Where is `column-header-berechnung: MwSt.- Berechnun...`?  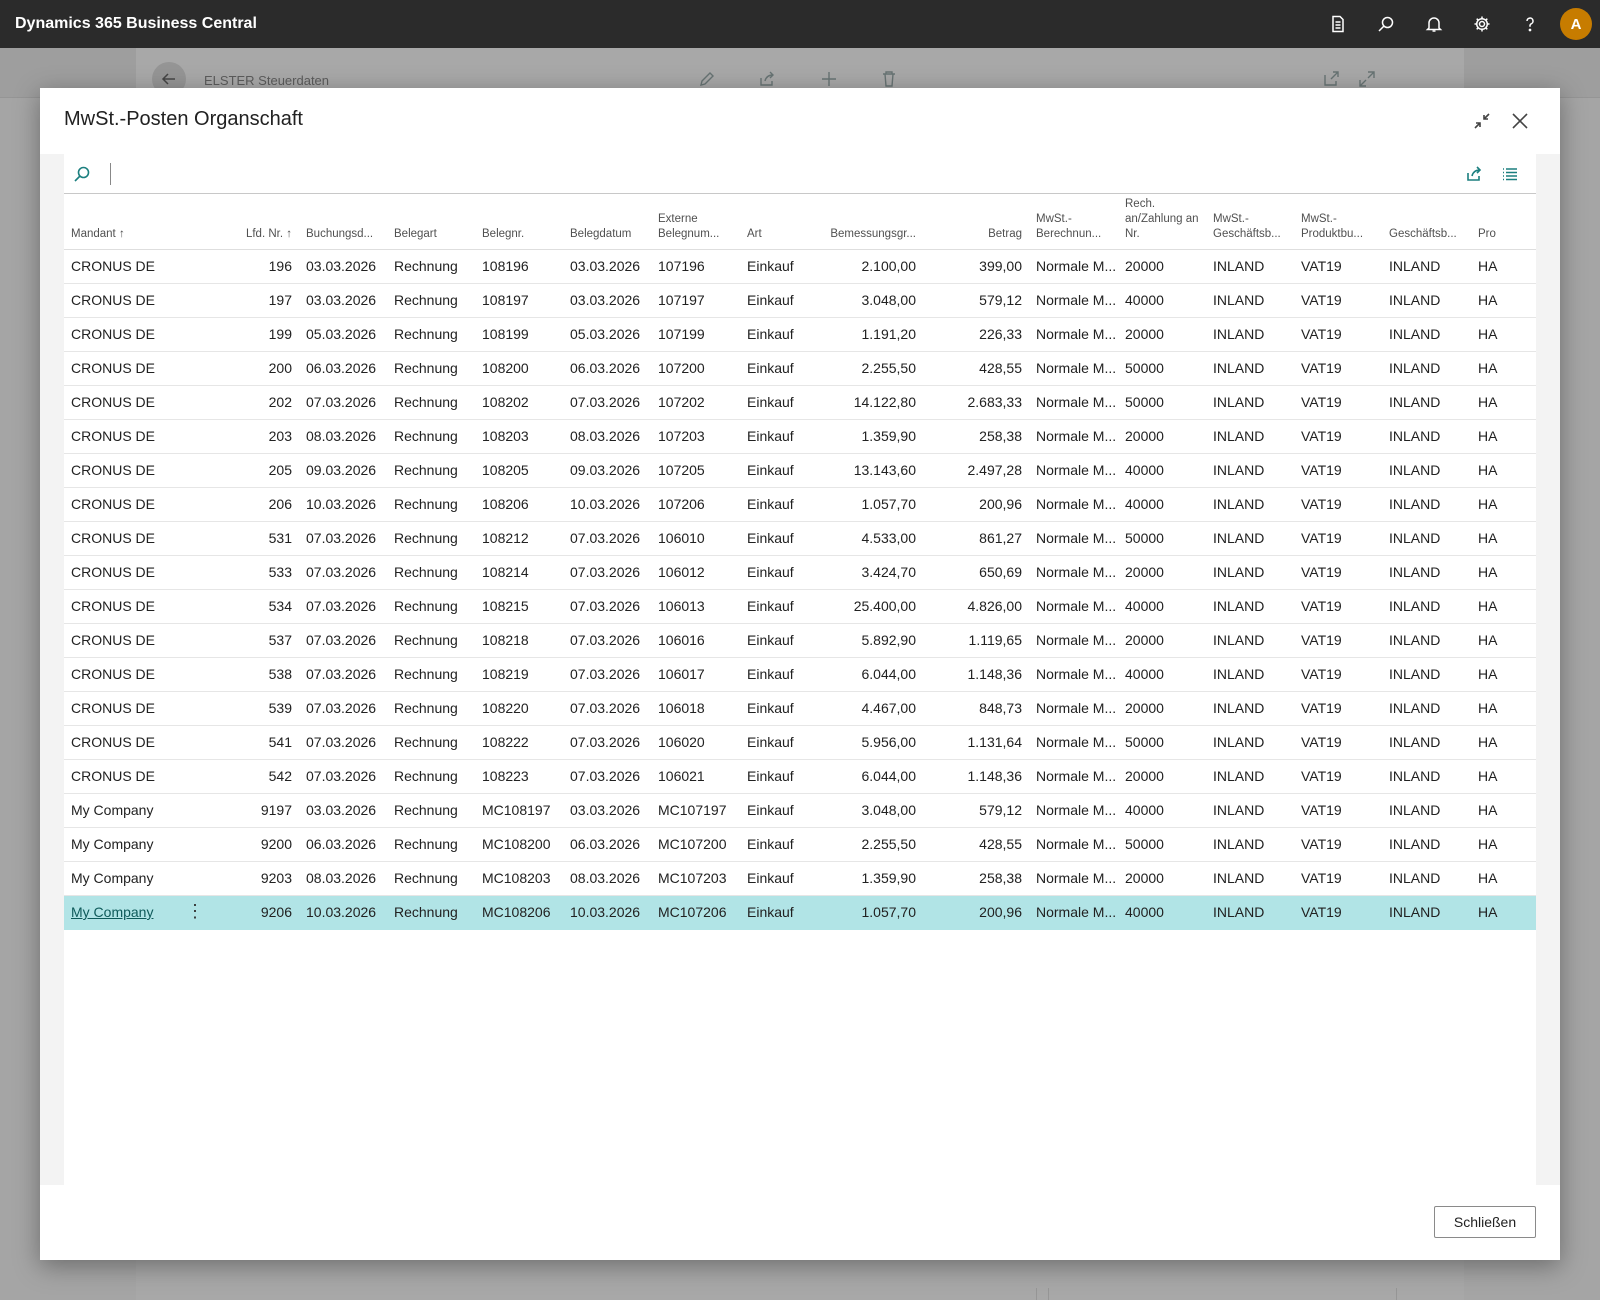
column-header-berechnung: MwSt.- Berechnun... is located at coordinates (1073, 222).